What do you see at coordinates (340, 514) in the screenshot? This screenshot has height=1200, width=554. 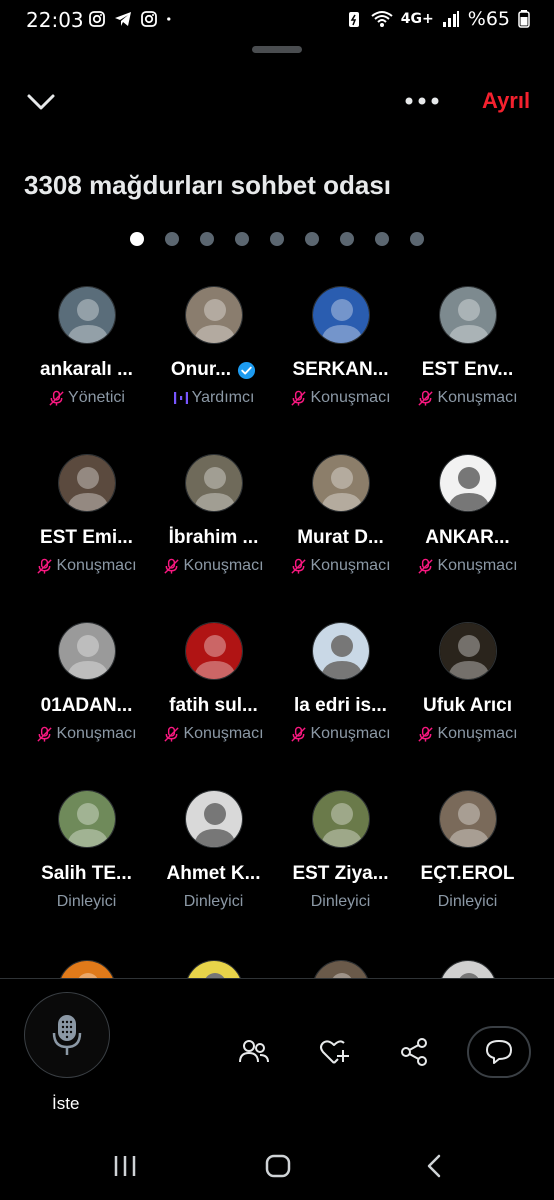 I see `participant-card: Murat D... Konuşmacı` at bounding box center [340, 514].